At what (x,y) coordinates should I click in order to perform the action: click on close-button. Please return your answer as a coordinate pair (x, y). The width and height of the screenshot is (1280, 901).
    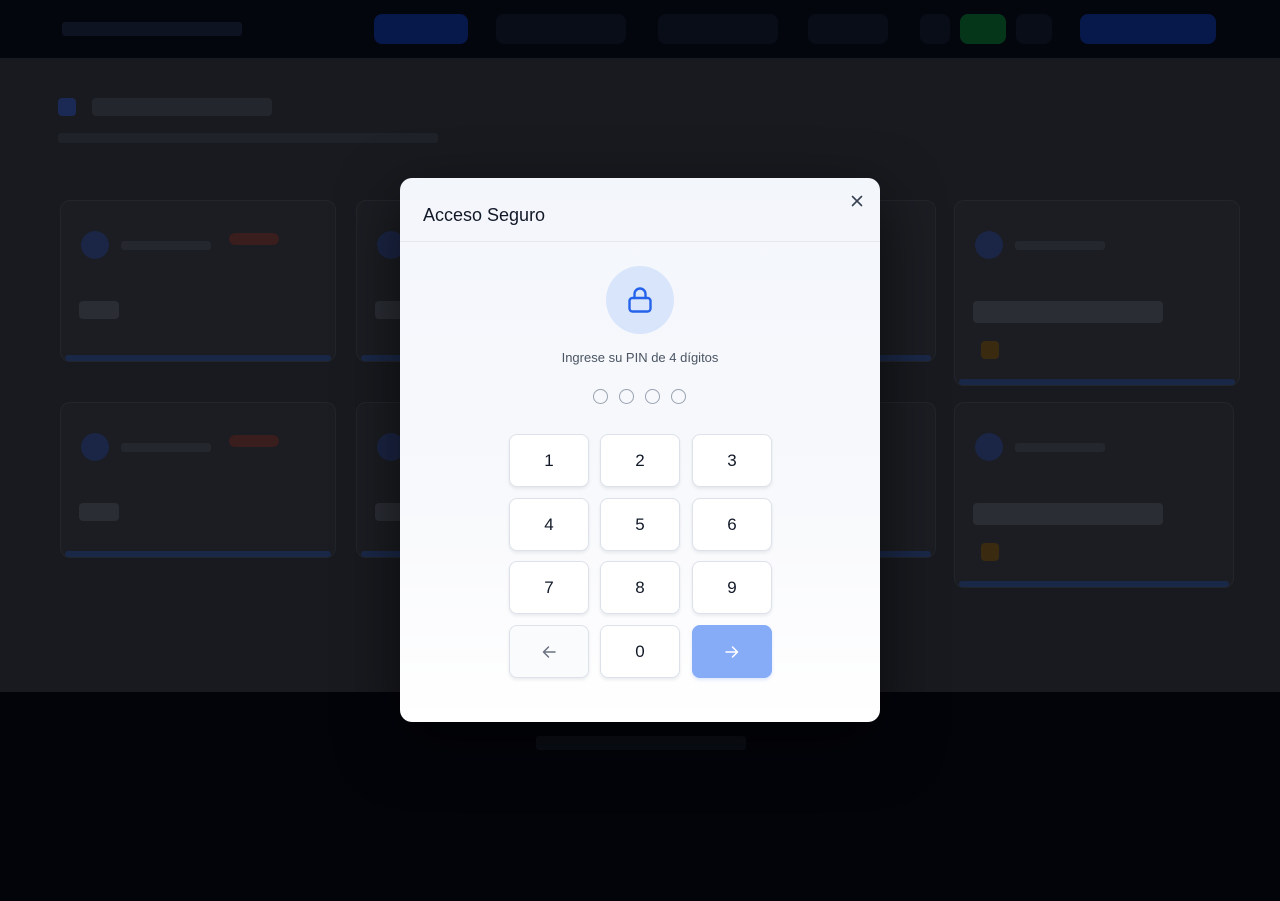
    Looking at the image, I should click on (857, 201).